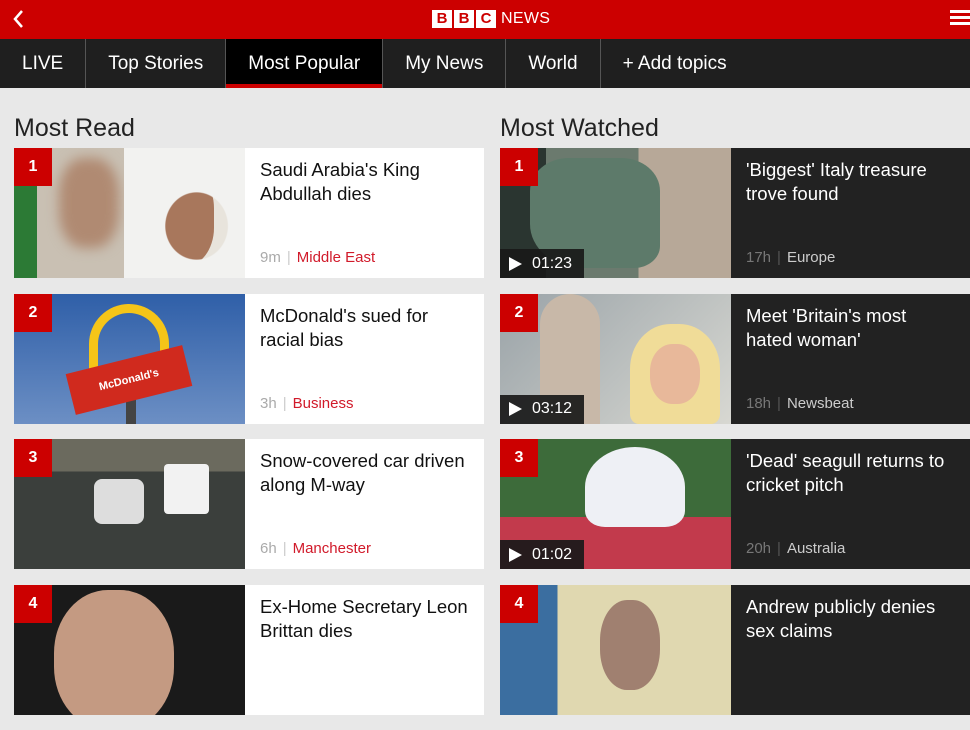  I want to click on video-section-link: Australia, so click(816, 548).